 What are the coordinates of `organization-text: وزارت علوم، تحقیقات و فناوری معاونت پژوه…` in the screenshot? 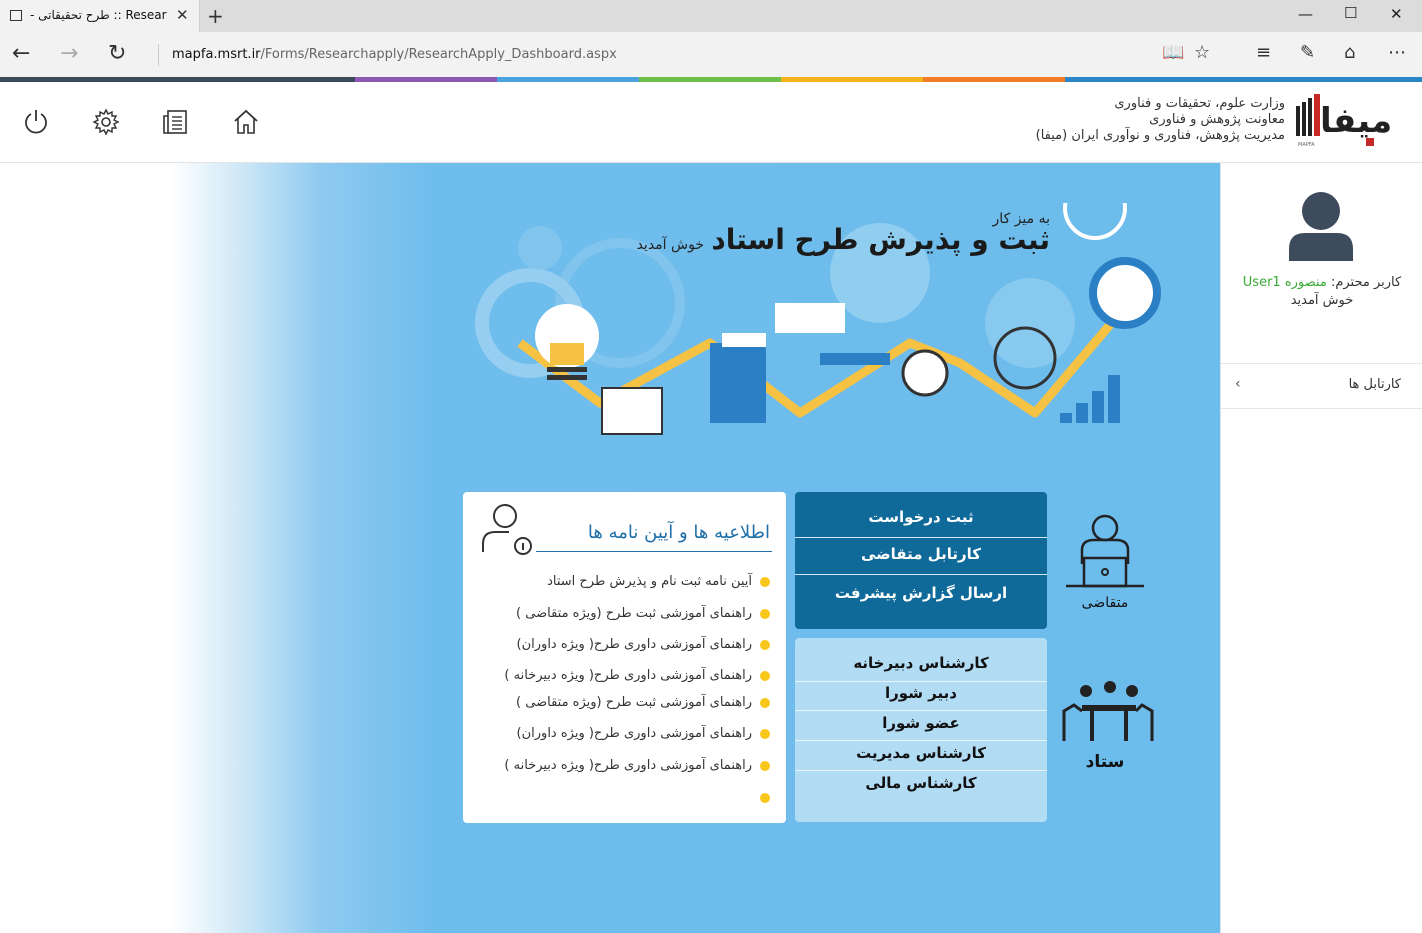 It's located at (1160, 120).